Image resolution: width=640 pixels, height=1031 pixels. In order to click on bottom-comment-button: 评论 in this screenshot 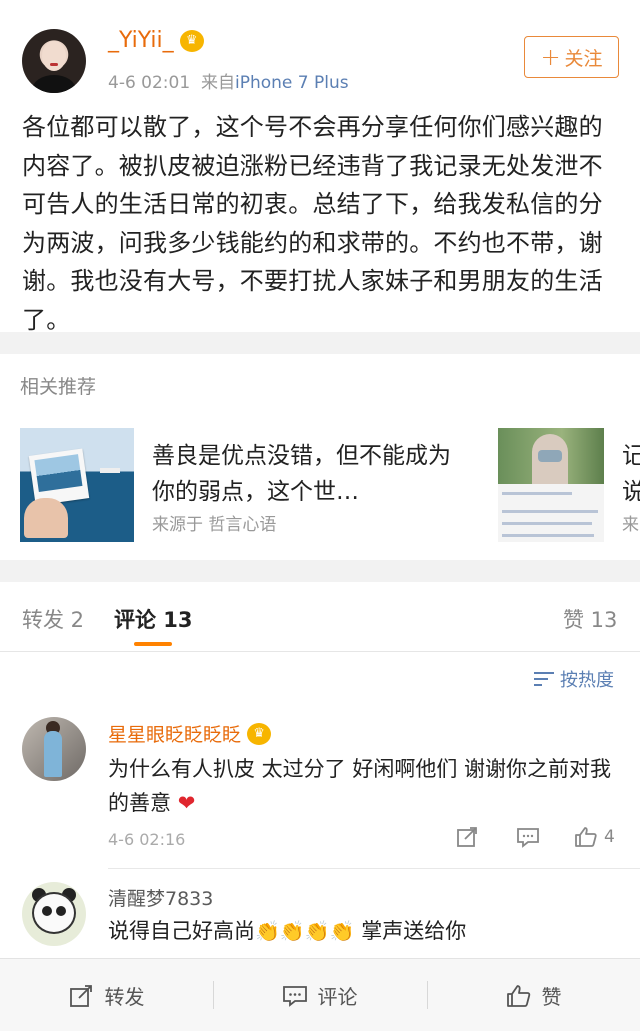, I will do `click(319, 995)`.